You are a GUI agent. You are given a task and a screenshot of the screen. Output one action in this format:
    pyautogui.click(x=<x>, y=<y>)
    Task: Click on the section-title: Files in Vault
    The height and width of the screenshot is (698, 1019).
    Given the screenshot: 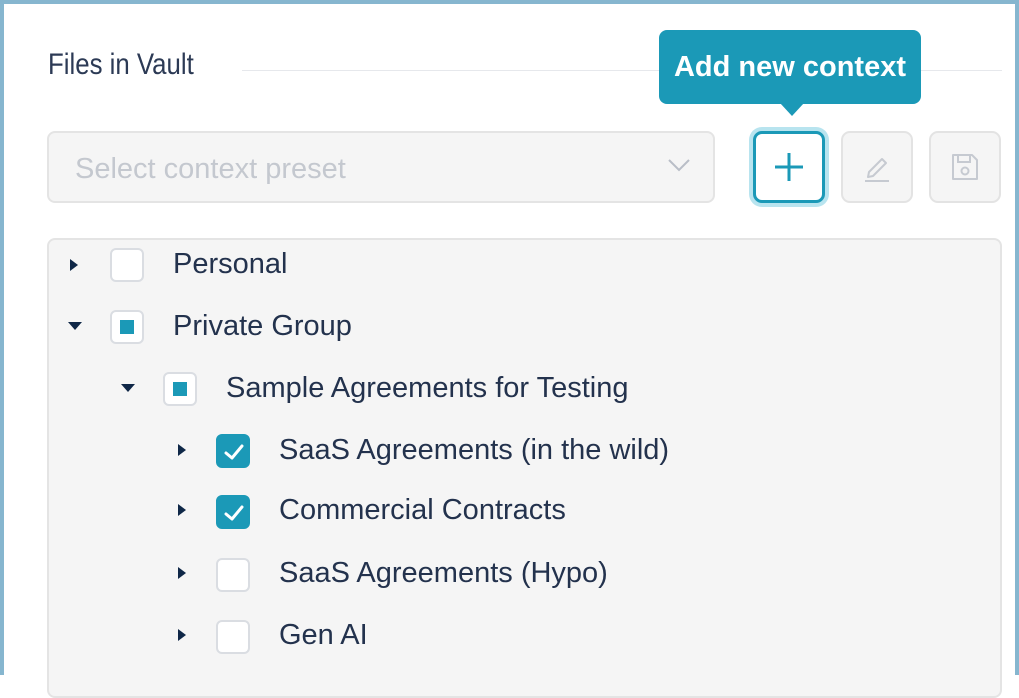 What is the action you would take?
    pyautogui.click(x=121, y=64)
    